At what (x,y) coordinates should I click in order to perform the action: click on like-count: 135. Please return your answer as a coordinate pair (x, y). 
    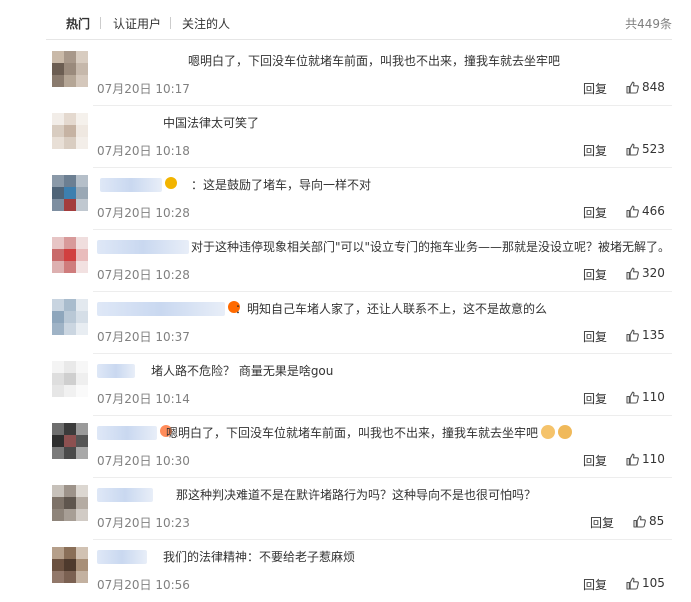
    Looking at the image, I should click on (653, 335).